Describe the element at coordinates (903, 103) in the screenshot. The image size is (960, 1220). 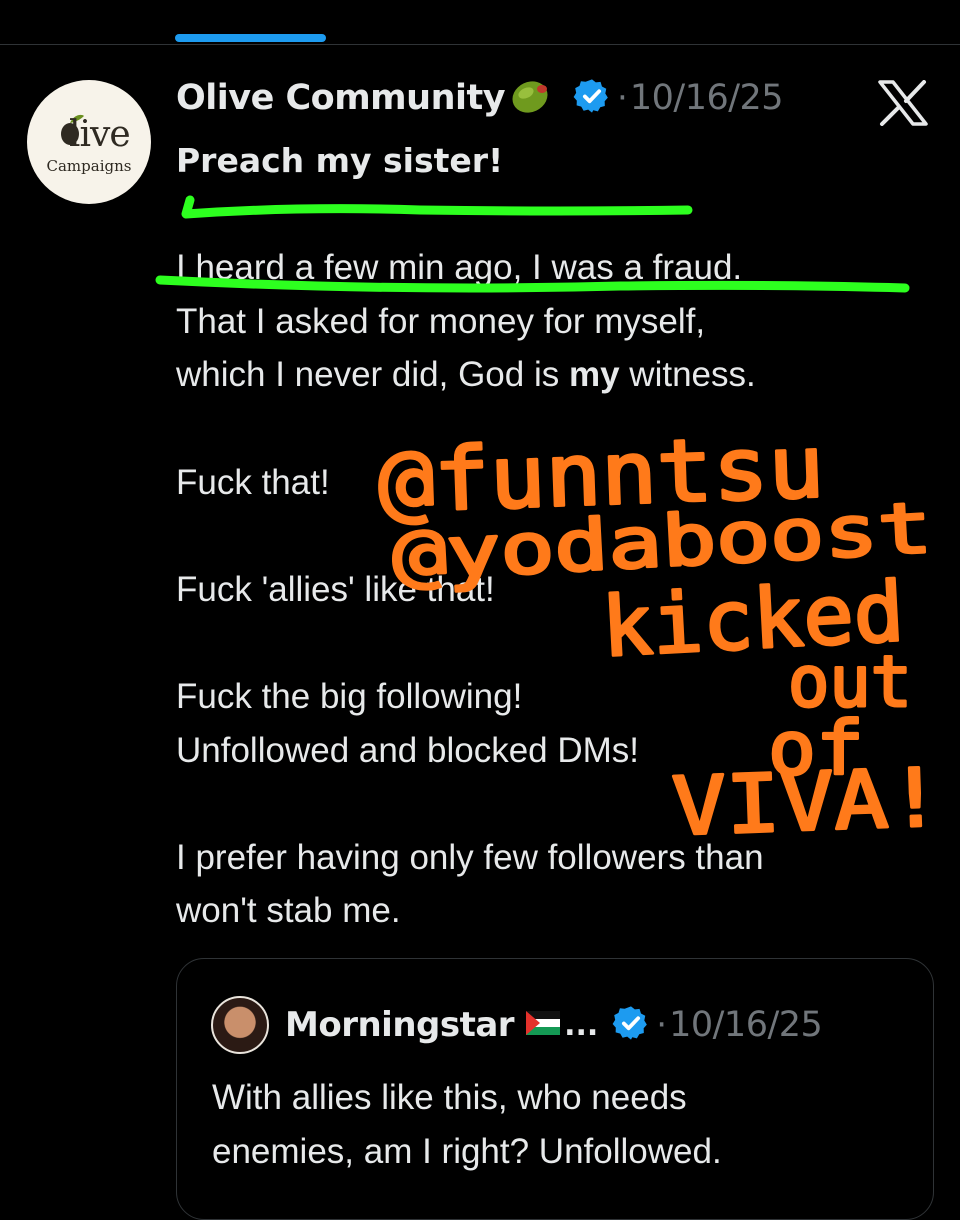
I see `x-logo-icon` at that location.